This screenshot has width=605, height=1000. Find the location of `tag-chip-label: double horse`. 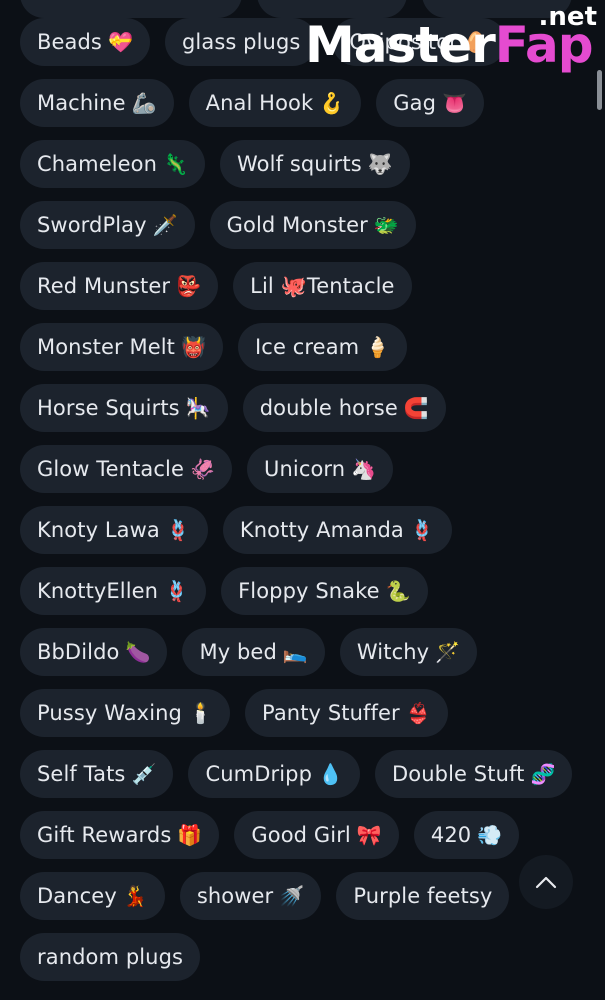

tag-chip-label: double horse is located at coordinates (328, 408).